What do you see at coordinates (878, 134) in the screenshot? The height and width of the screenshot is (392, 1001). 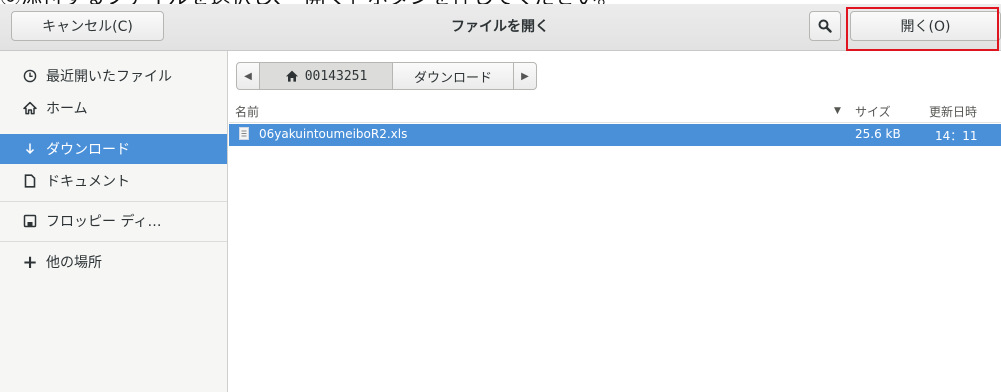 I see `file-size: 25.6 kB` at bounding box center [878, 134].